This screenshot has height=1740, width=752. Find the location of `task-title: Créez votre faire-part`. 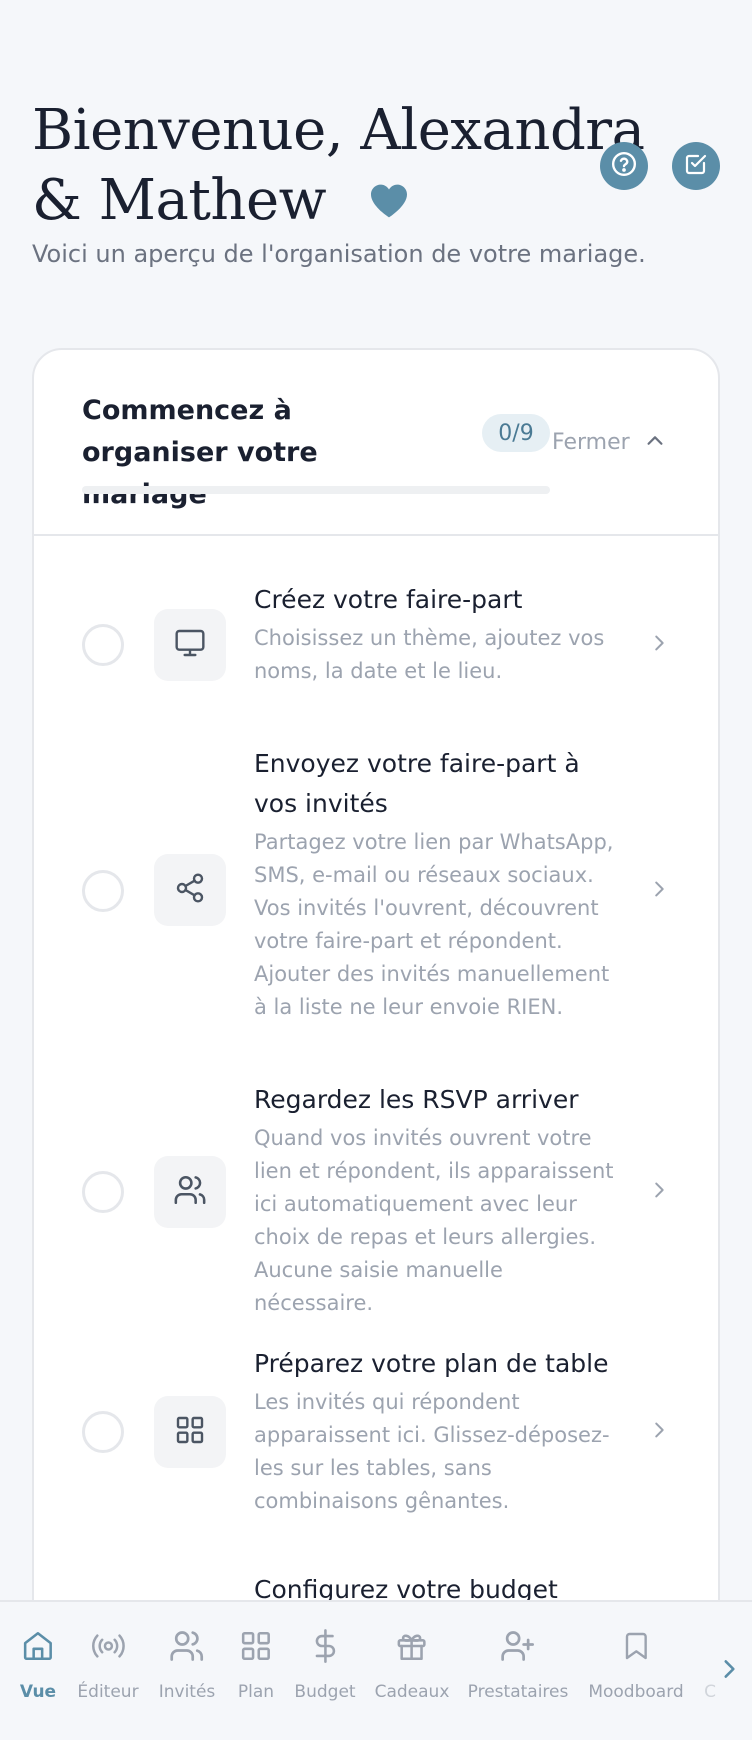

task-title: Créez votre faire-part is located at coordinates (388, 599).